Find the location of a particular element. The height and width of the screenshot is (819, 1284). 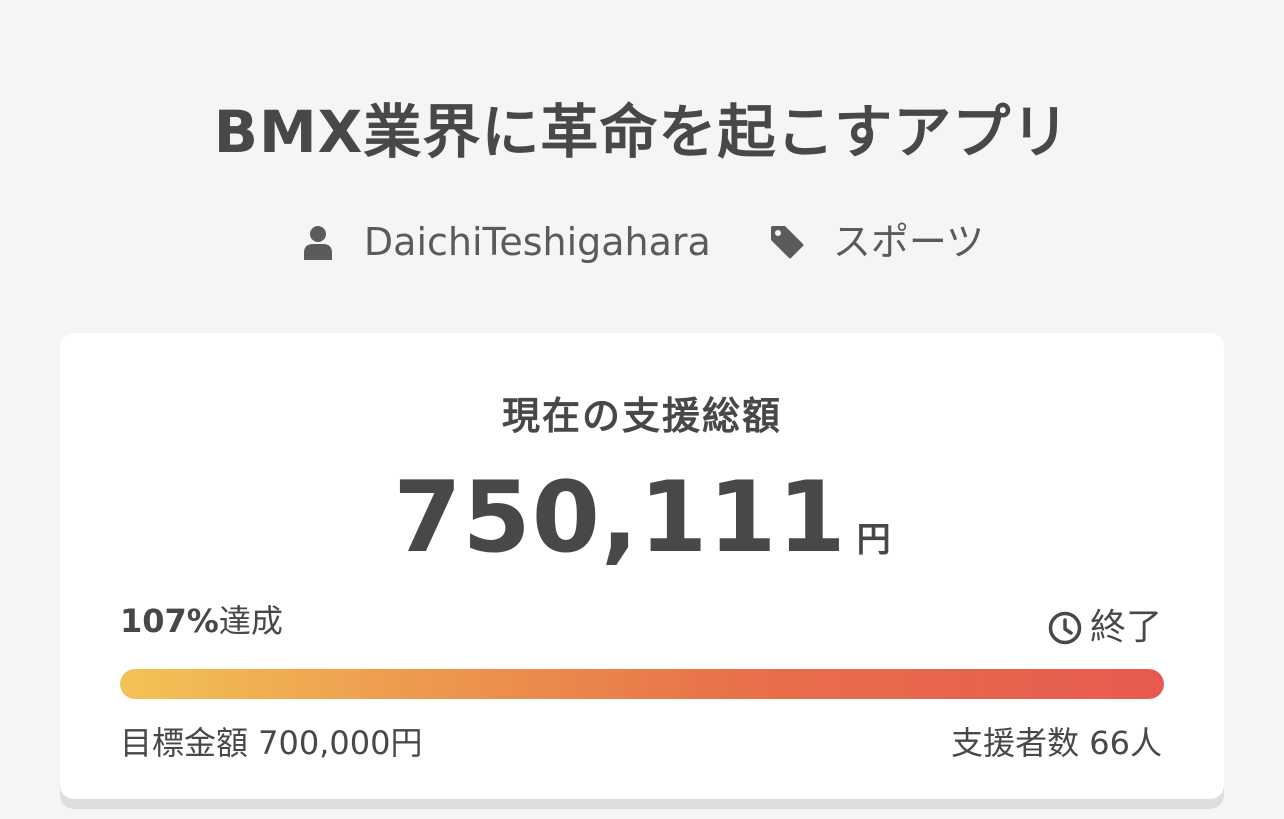

goal-amount: 目標金額 700,000円 is located at coordinates (271, 743).